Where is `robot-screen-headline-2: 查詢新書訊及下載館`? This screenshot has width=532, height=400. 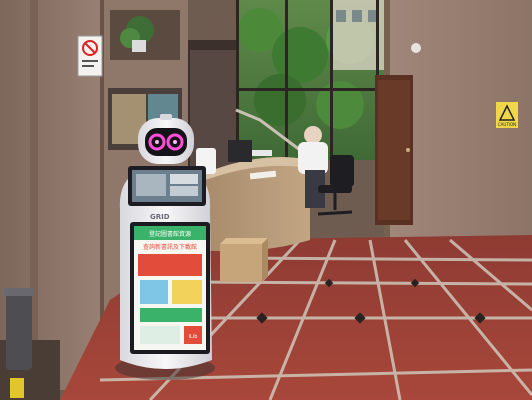
robot-screen-headline-2: 查詢新書訊及下載館 is located at coordinates (170, 247).